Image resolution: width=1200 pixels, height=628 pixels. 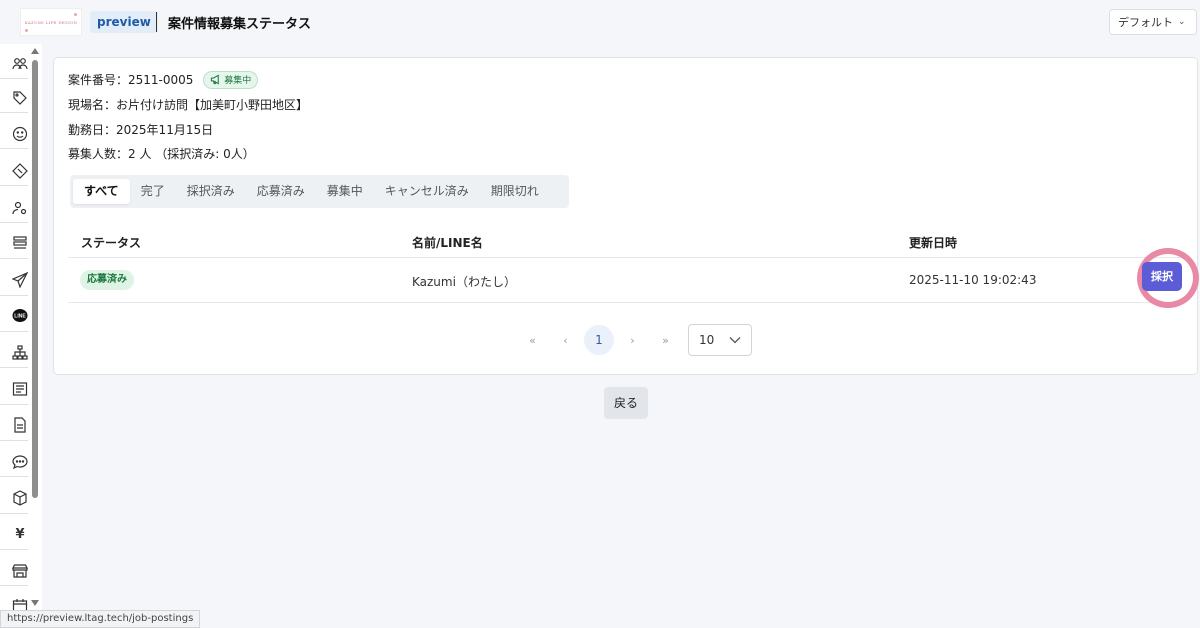 I want to click on line-icon: LINE, so click(x=20, y=316).